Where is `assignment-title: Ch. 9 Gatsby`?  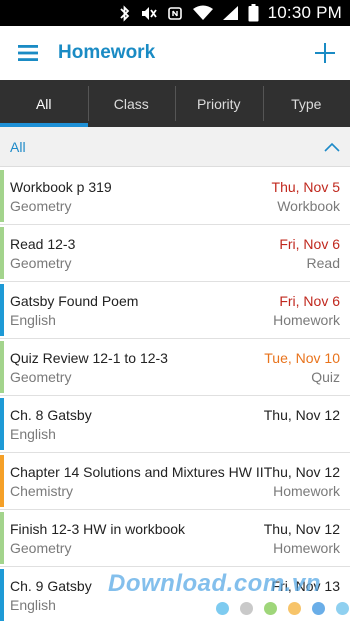 assignment-title: Ch. 9 Gatsby is located at coordinates (51, 586).